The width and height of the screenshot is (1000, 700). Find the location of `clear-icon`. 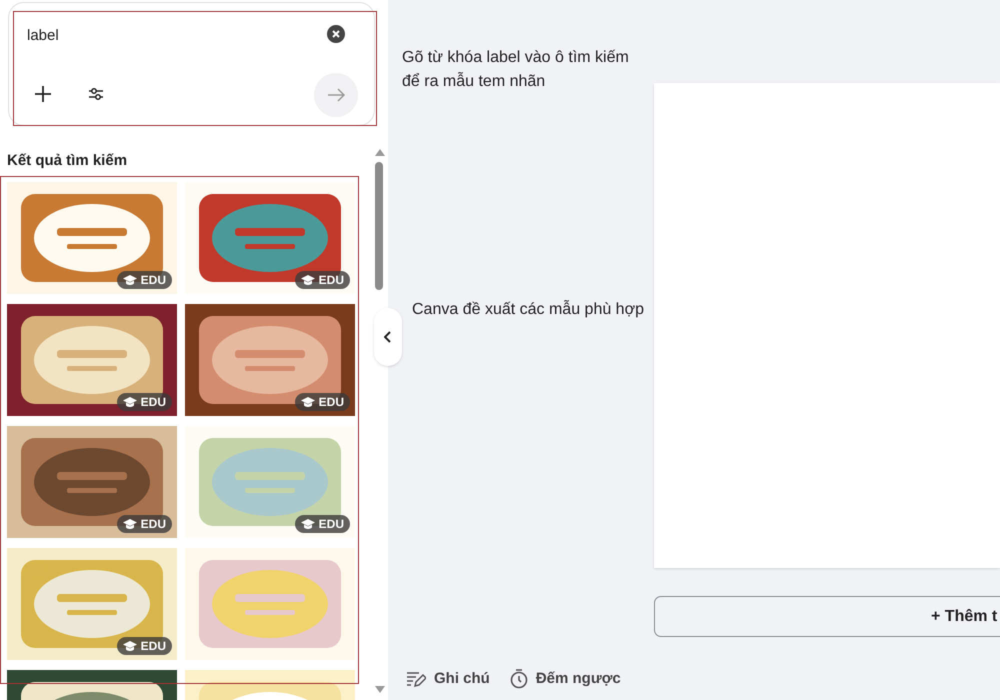

clear-icon is located at coordinates (336, 34).